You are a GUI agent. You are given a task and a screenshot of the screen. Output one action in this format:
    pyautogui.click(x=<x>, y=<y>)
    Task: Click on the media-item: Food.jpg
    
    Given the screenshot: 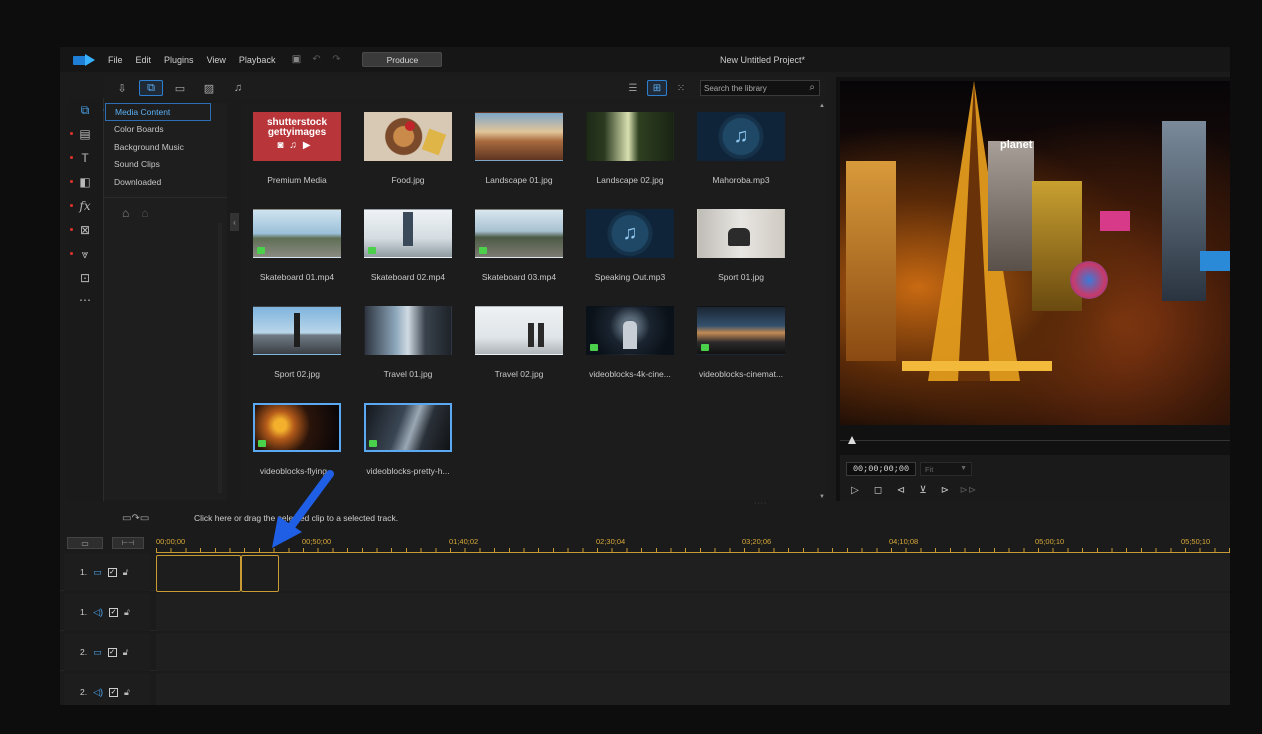 What is the action you would take?
    pyautogui.click(x=408, y=148)
    